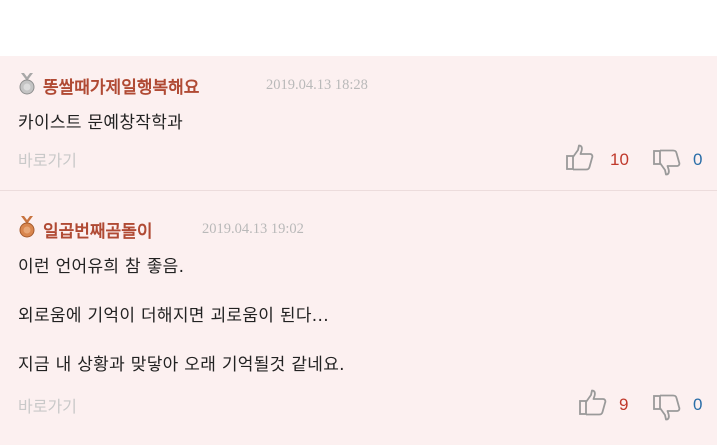 This screenshot has height=445, width=717. What do you see at coordinates (121, 85) in the screenshot?
I see `comment-nickname: 똥쌀때가제일행복해요` at bounding box center [121, 85].